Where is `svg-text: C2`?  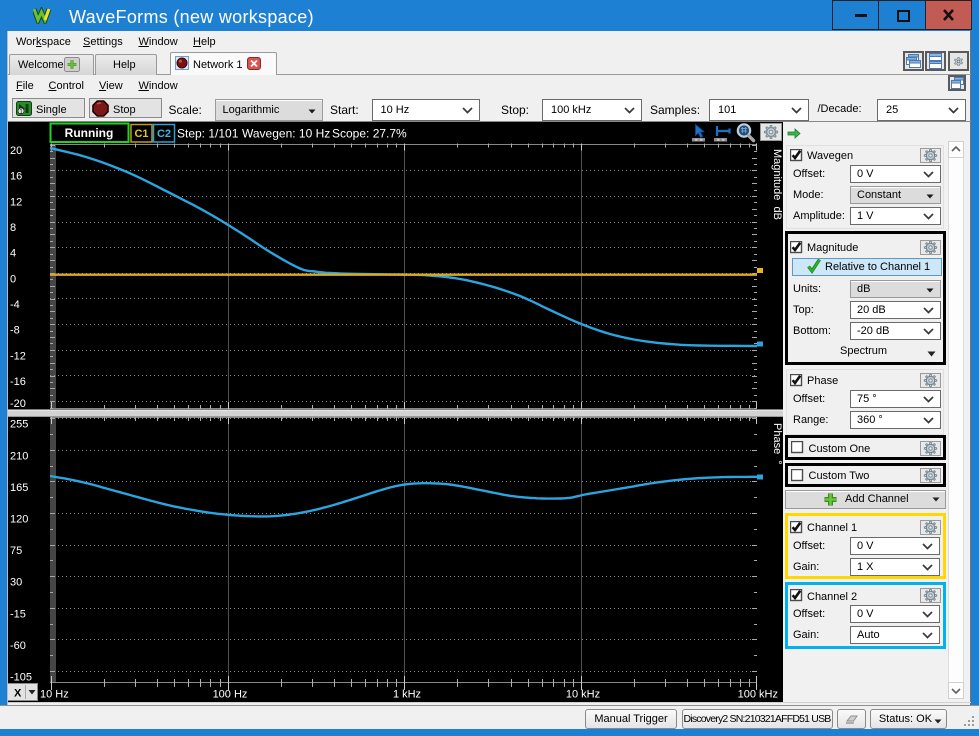 svg-text: C2 is located at coordinates (164, 134).